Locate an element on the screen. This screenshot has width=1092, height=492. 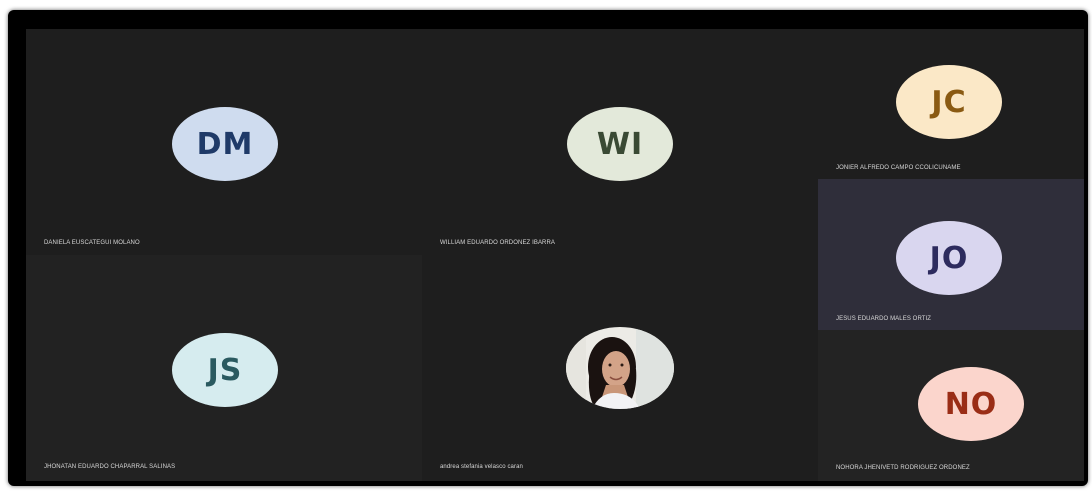
participant-name: JHONATAN EDUARDO CHAPARRAL SALINAS is located at coordinates (110, 467).